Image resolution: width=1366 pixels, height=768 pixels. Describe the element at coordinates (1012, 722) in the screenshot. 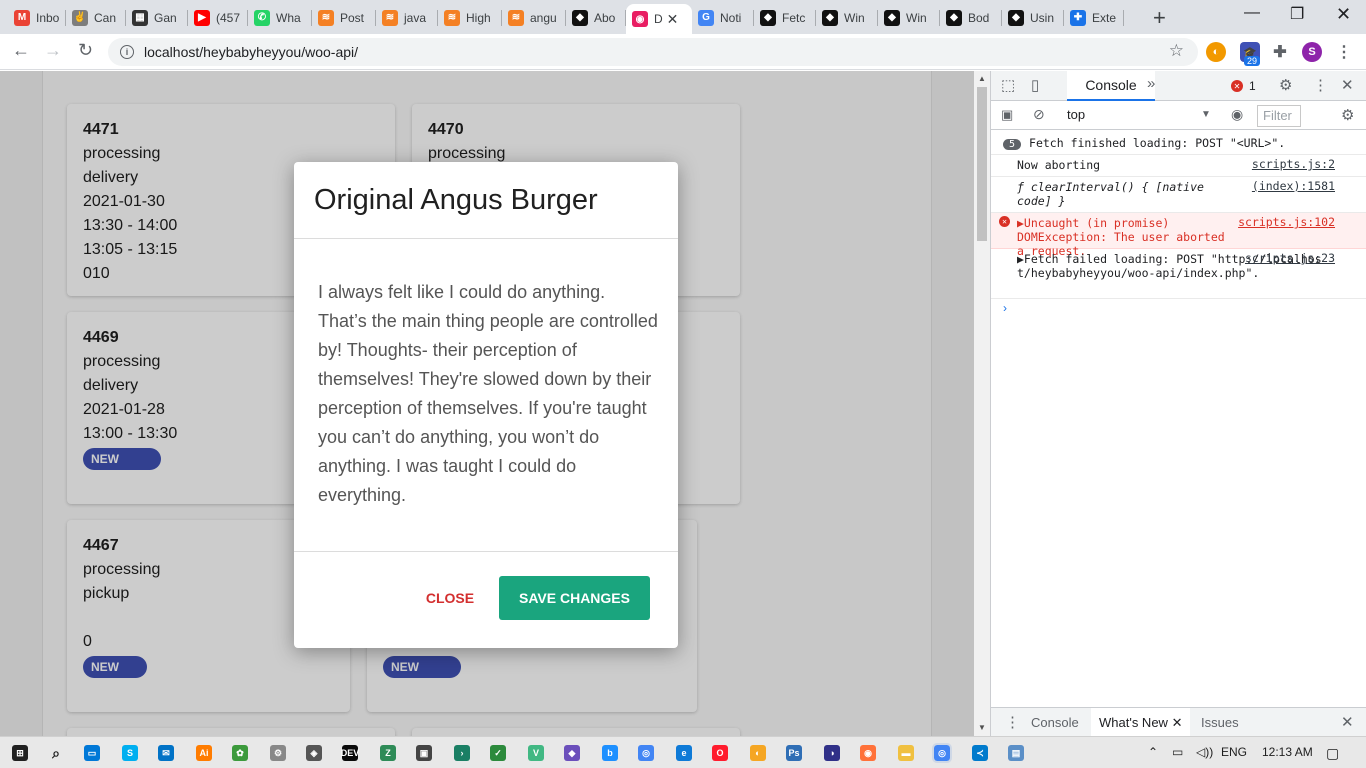

I see `drawer-menu-icon: ⋮` at that location.